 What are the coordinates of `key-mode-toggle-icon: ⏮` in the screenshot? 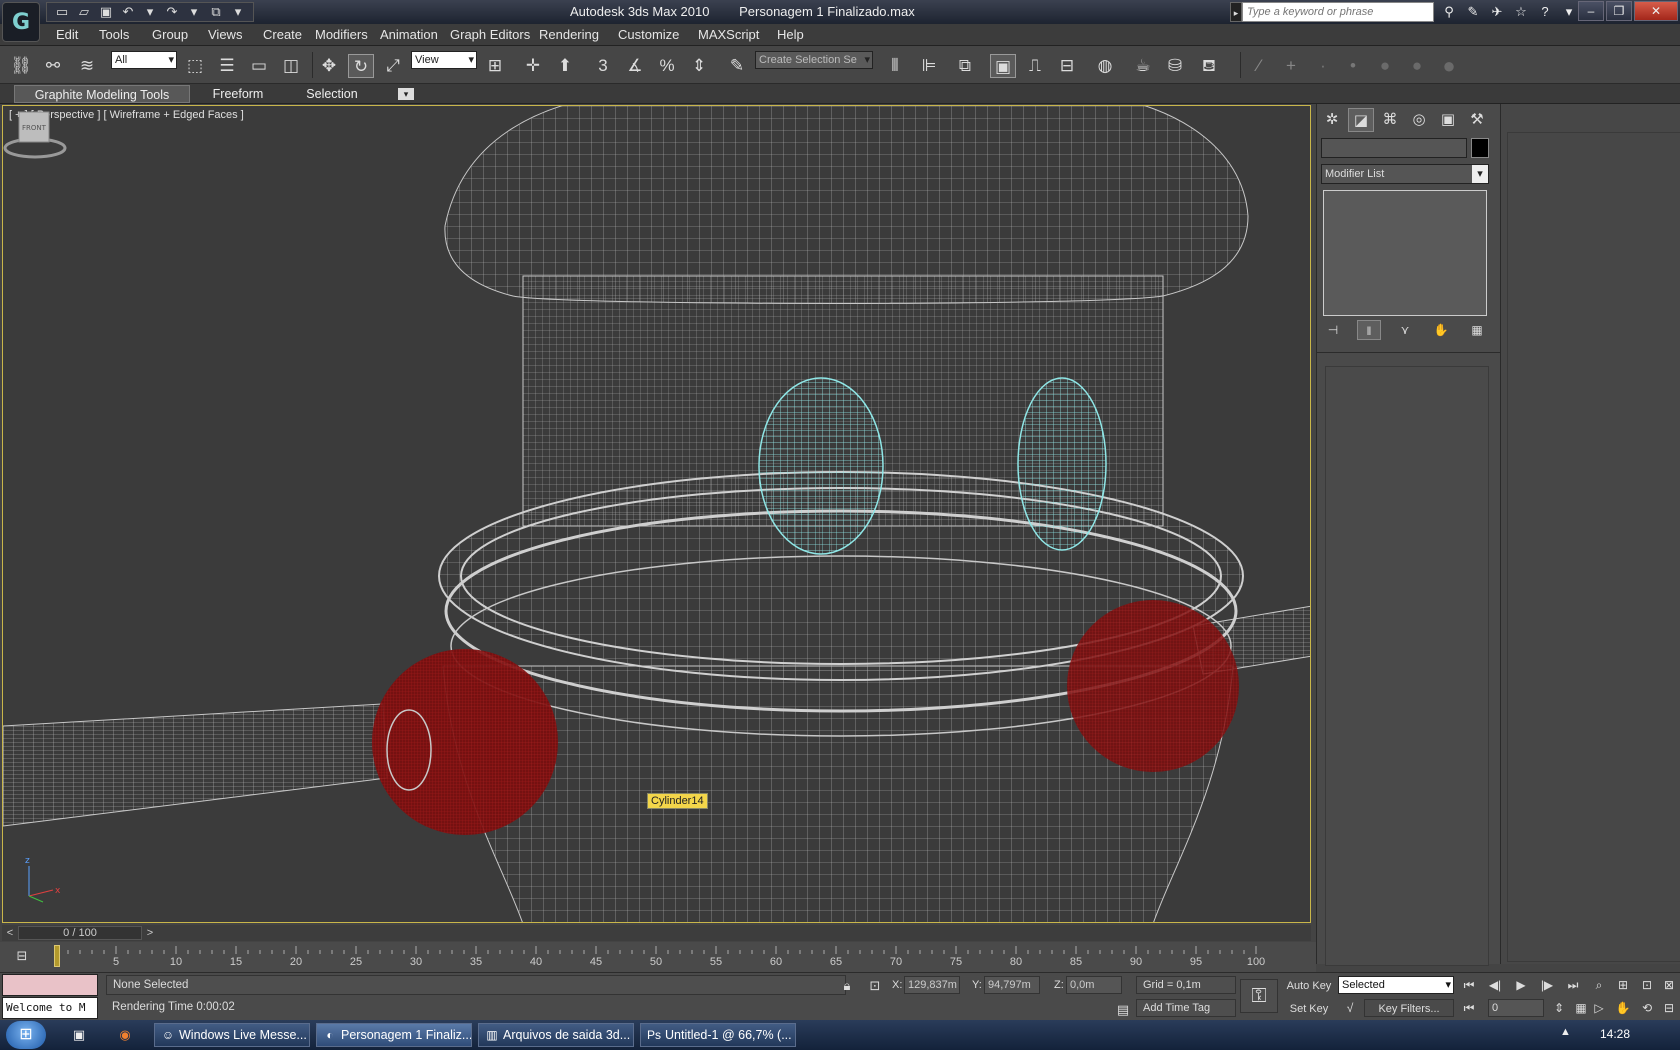 It's located at (1469, 1008).